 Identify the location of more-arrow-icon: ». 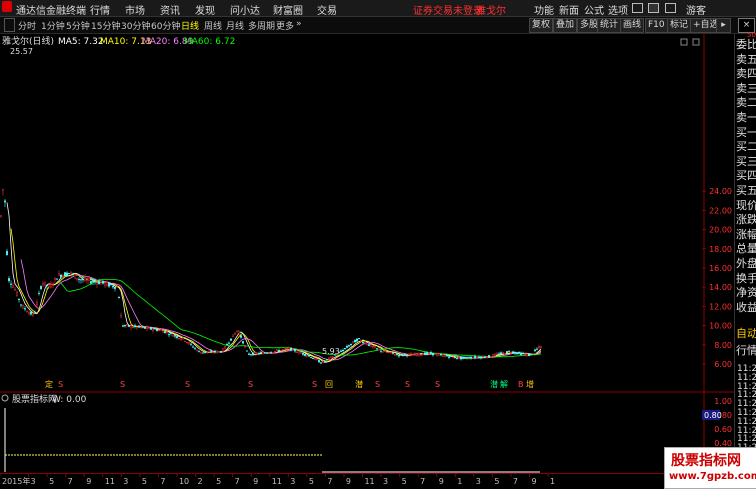
(299, 24).